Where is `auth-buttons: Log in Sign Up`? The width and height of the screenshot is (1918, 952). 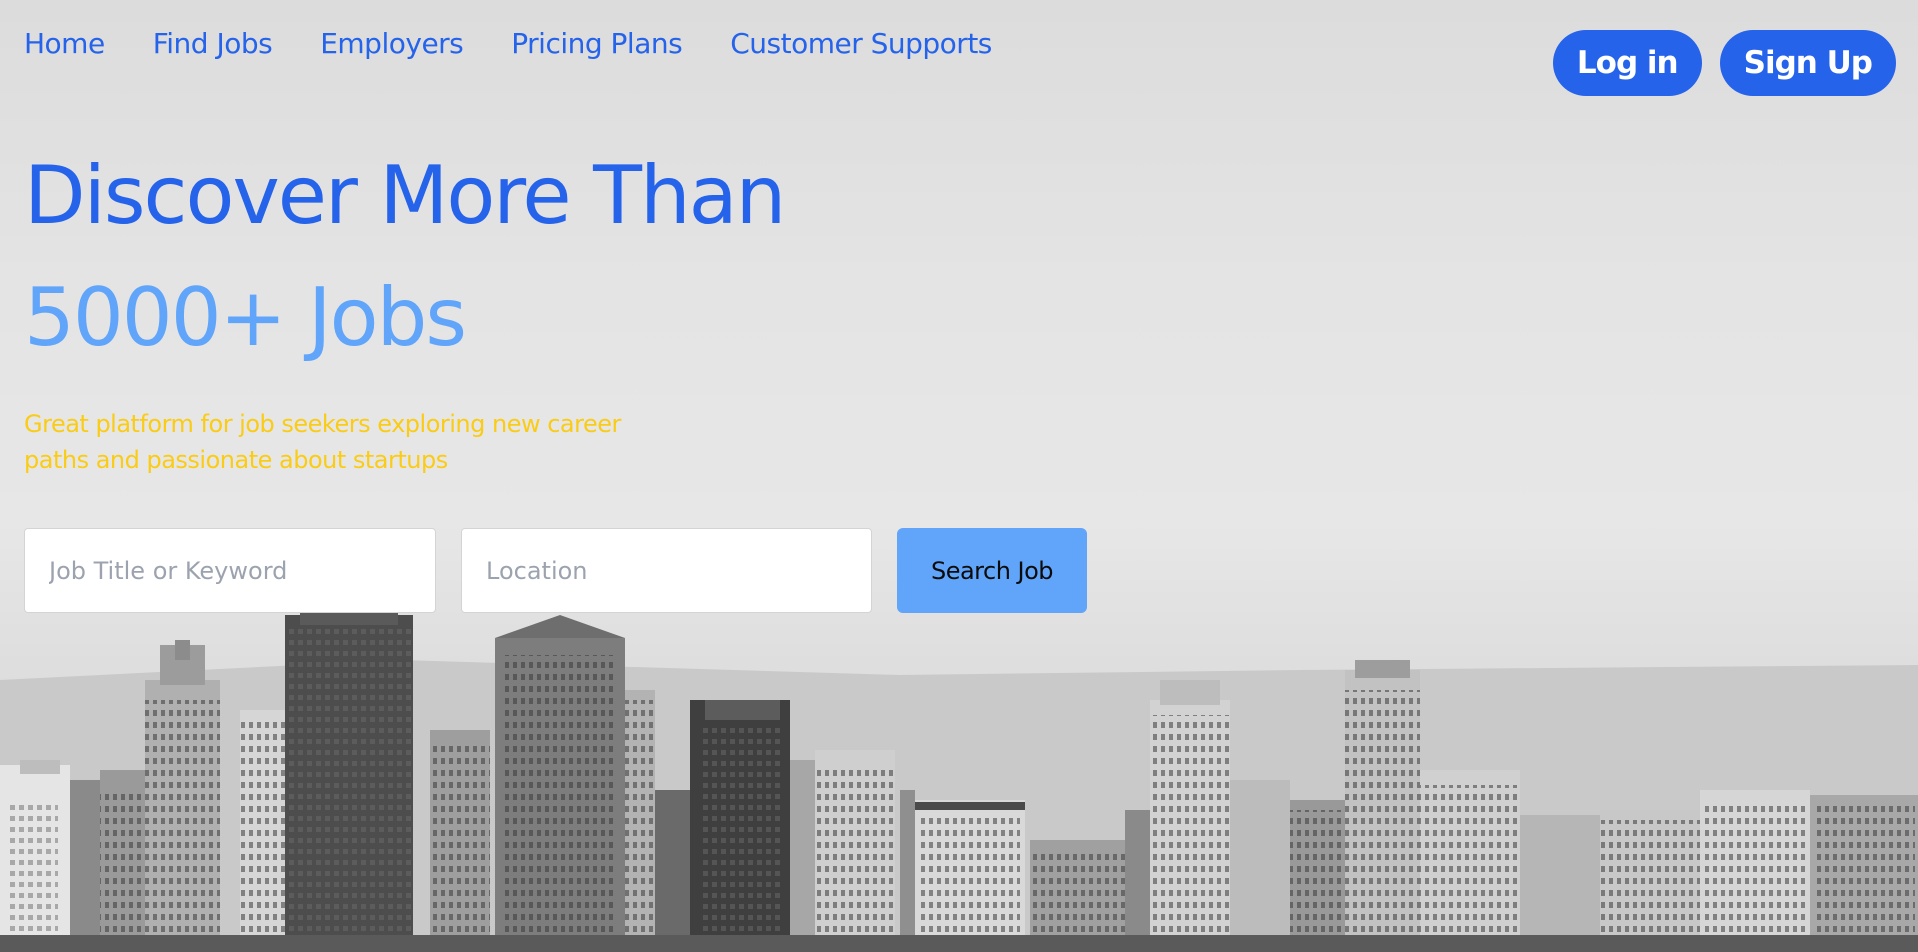 auth-buttons: Log in Sign Up is located at coordinates (1724, 63).